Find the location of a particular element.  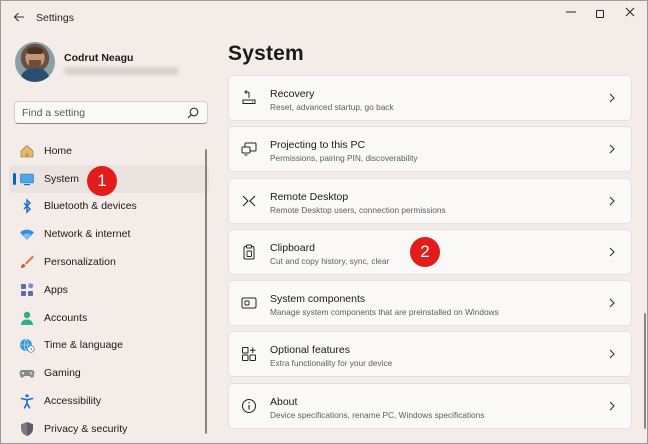

back-arrow-icon is located at coordinates (18, 17).